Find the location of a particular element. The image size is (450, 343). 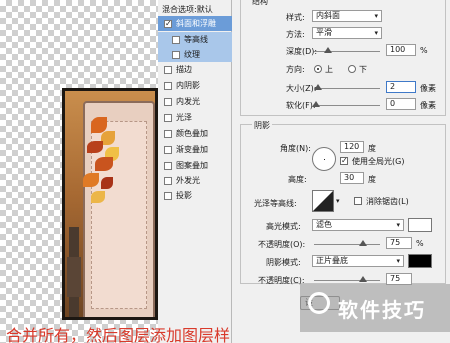

style-item-label: 描边 is located at coordinates (184, 69).